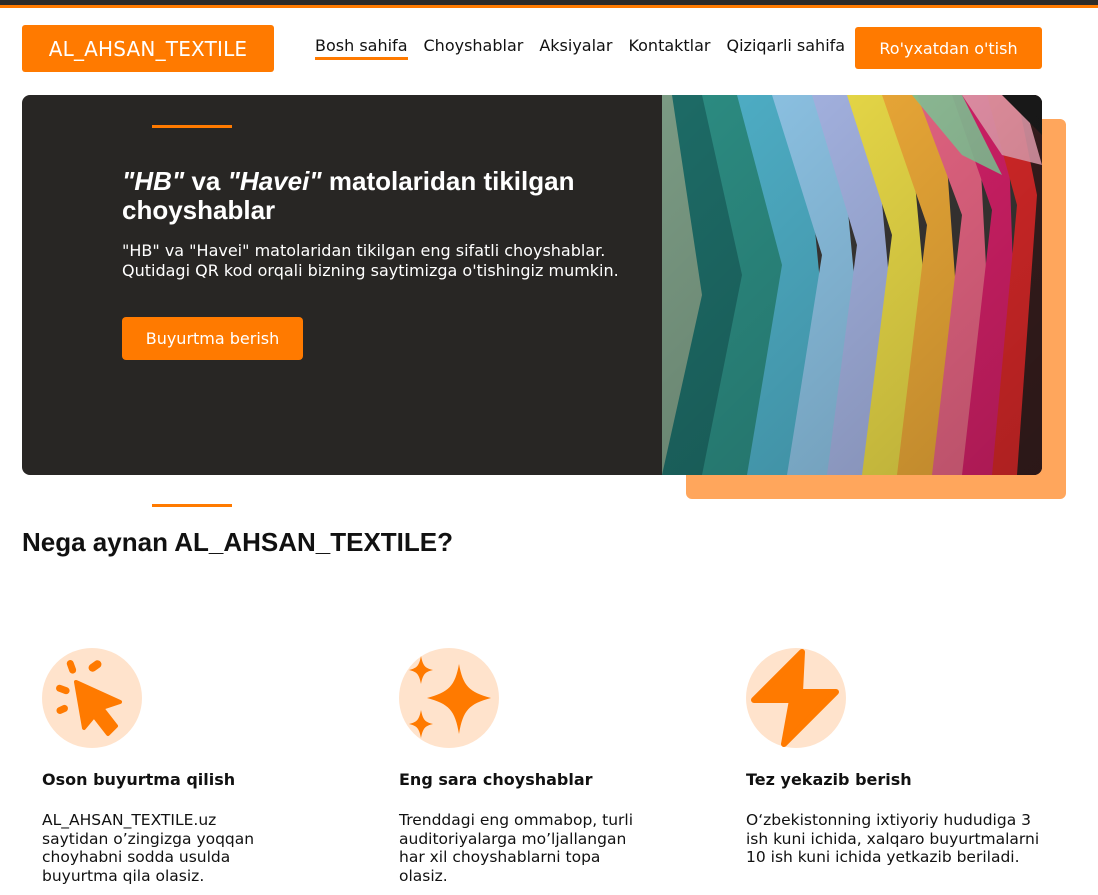  Describe the element at coordinates (948, 48) in the screenshot. I see `register-button: Ro'yxatdan o'tish` at that location.